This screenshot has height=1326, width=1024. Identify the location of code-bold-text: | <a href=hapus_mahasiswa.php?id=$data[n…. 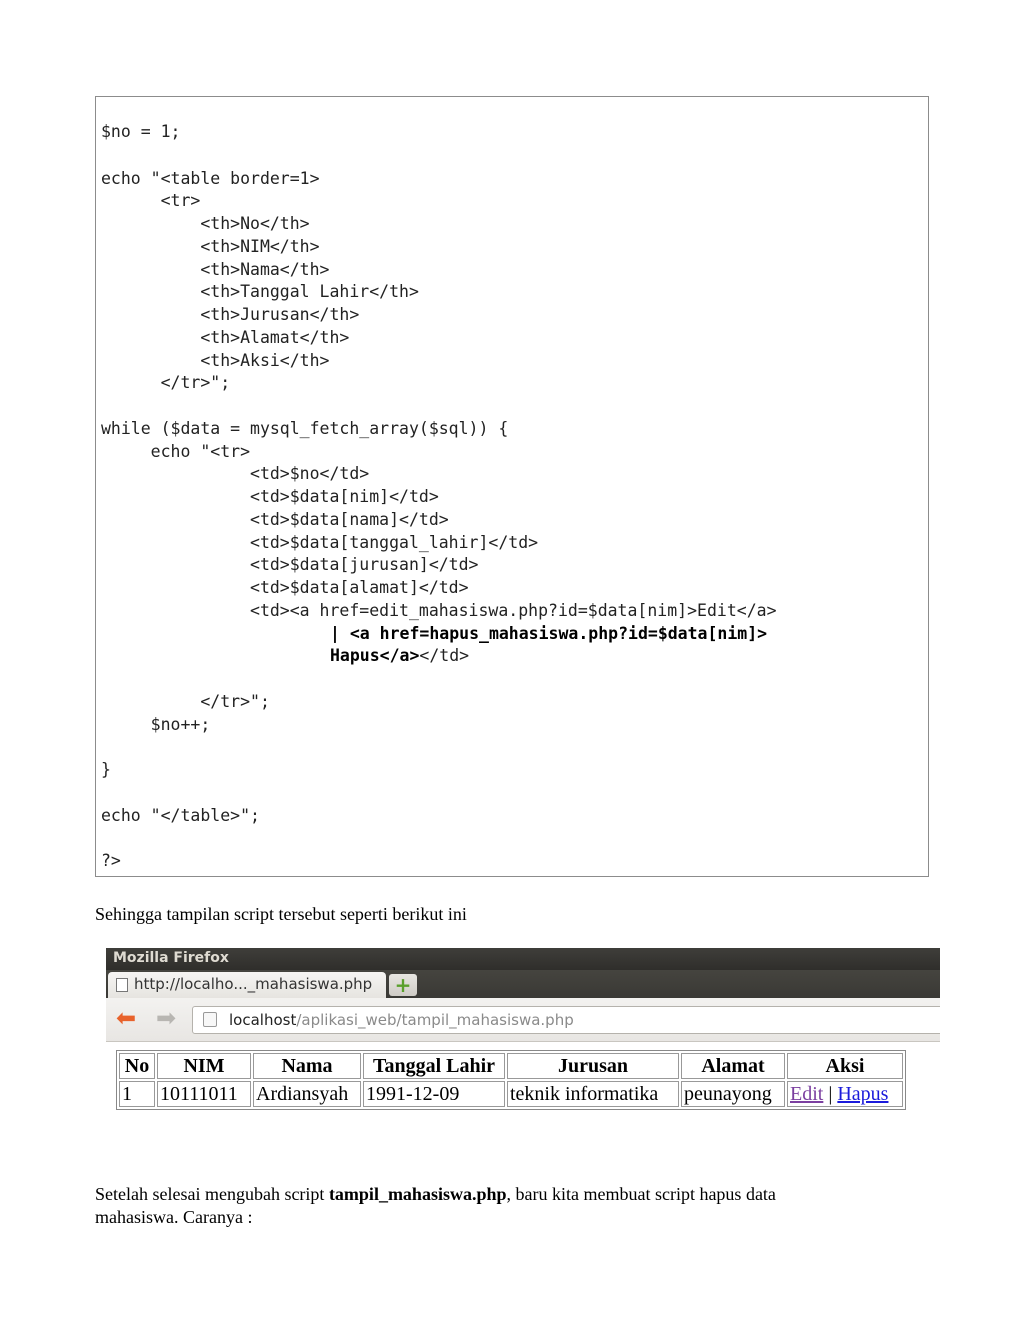
(549, 633).